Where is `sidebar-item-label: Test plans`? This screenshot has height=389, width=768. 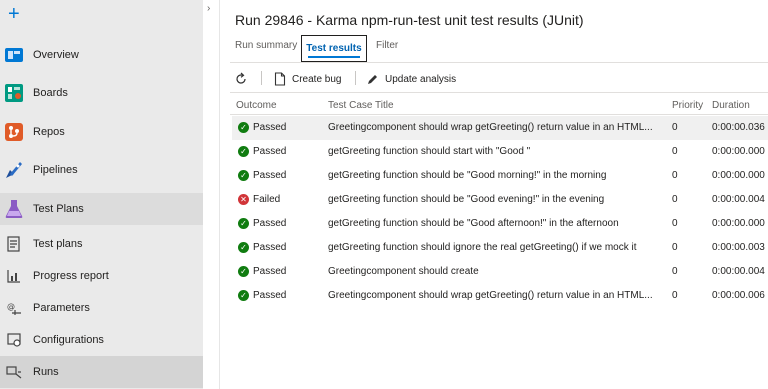
sidebar-item-label: Test plans is located at coordinates (58, 244).